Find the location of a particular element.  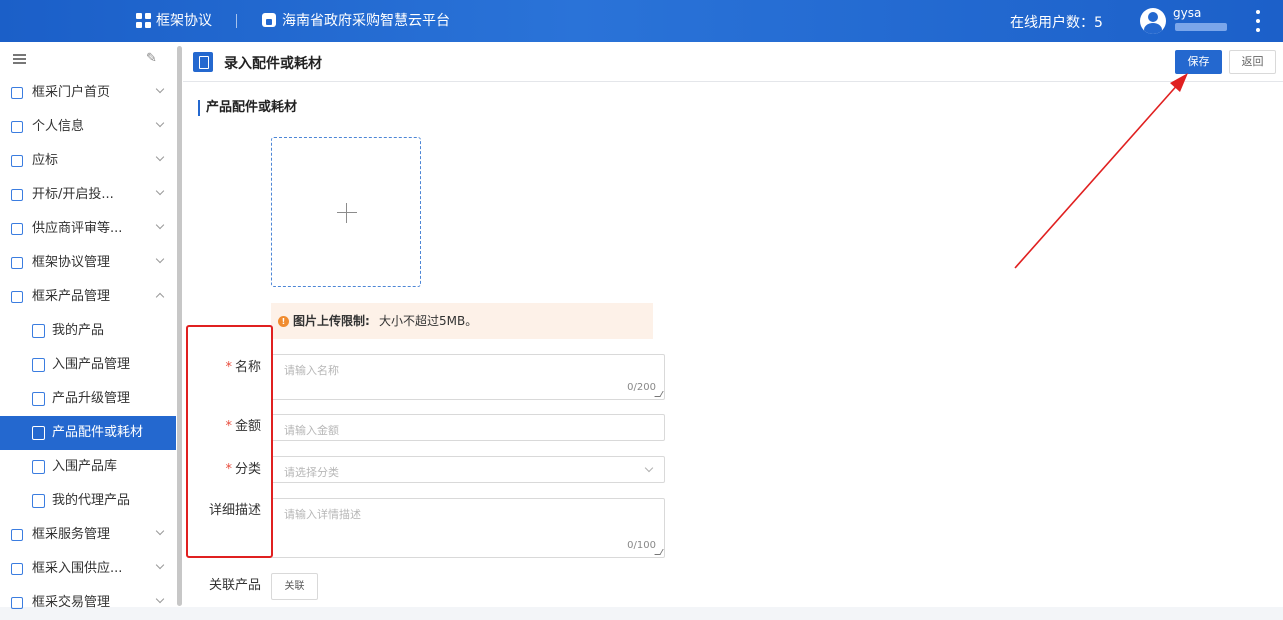

more-menu-icon is located at coordinates (1258, 21).